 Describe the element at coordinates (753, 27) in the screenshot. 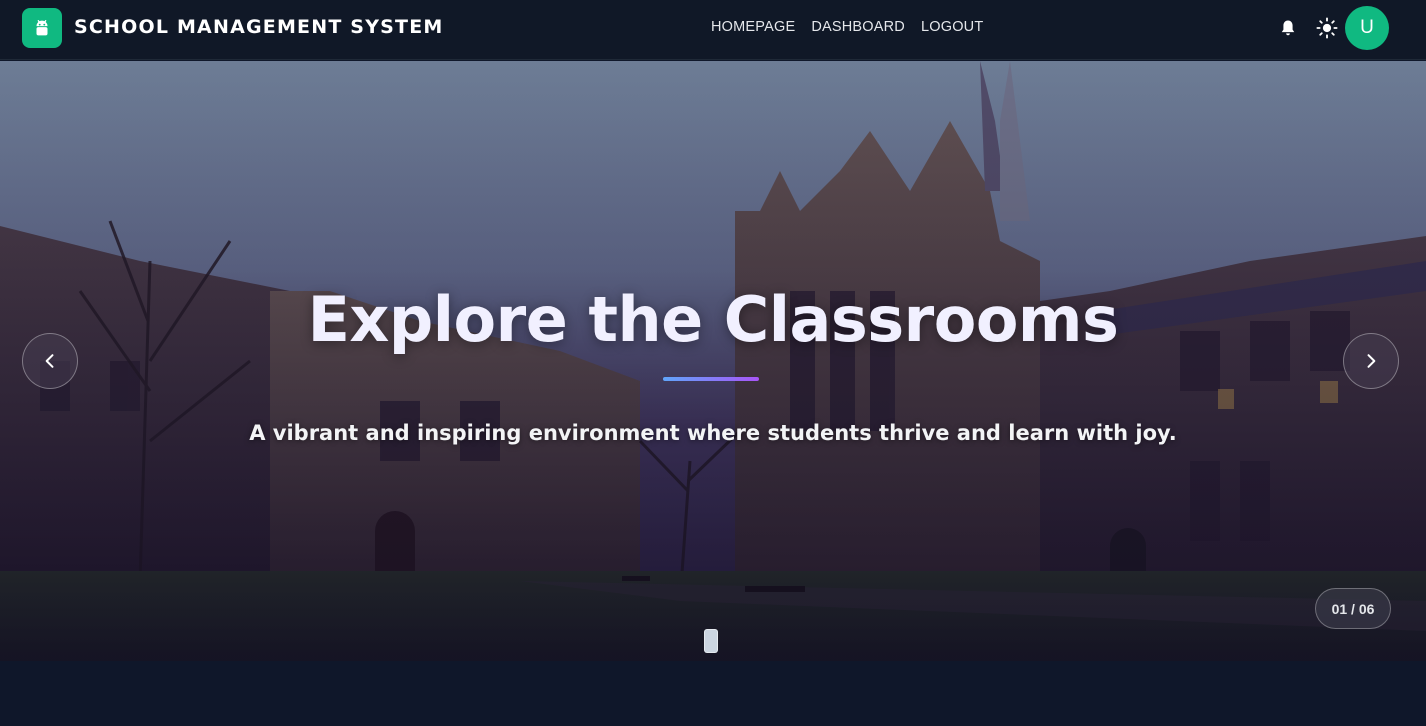

I see `nav-homepage: HOMEPAGE` at that location.